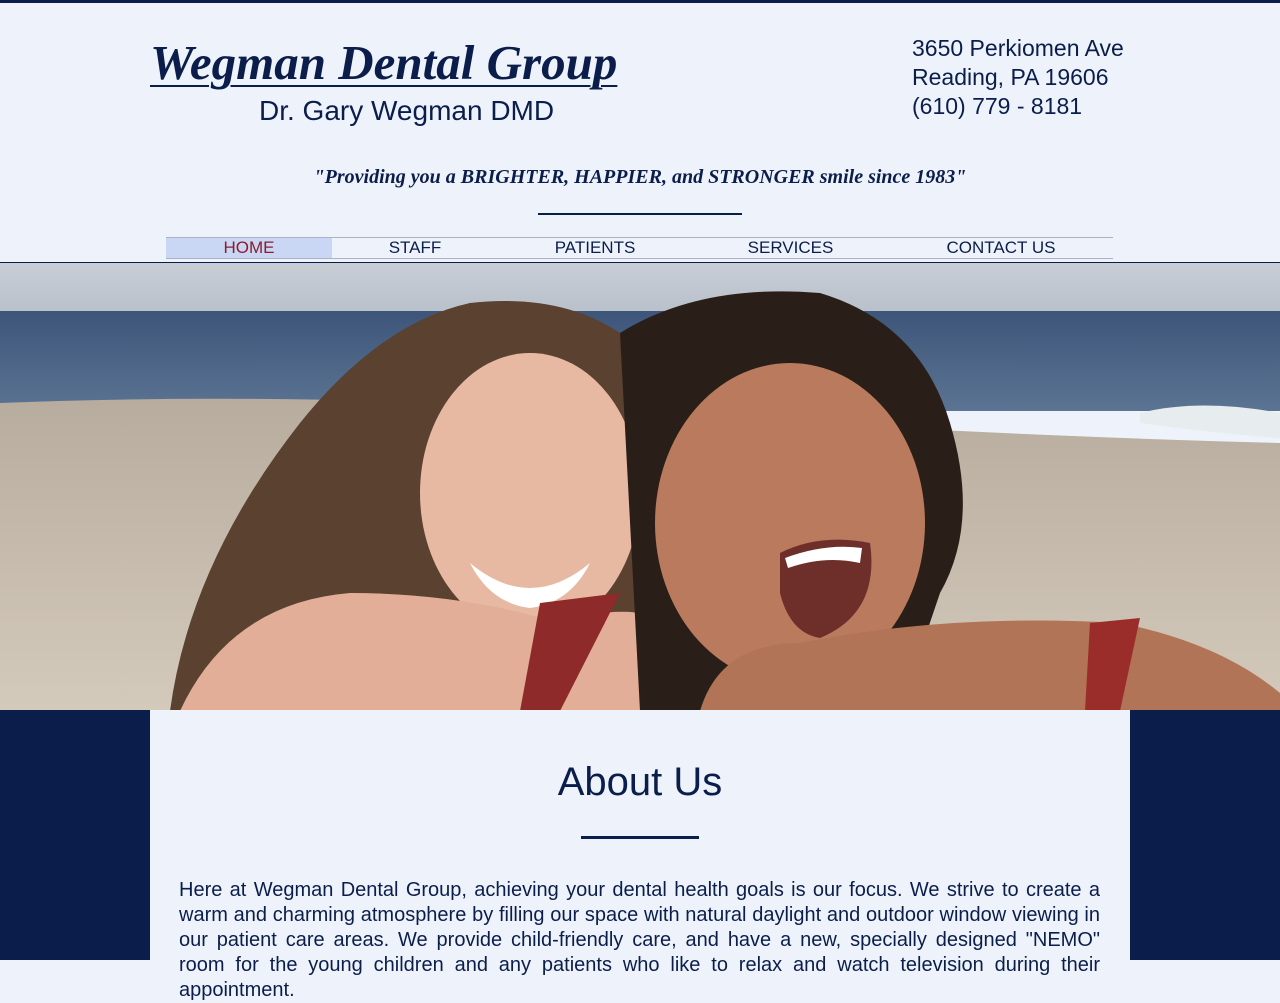 This screenshot has width=1280, height=1003. What do you see at coordinates (790, 248) in the screenshot?
I see `nav-item-services: SERVICES` at bounding box center [790, 248].